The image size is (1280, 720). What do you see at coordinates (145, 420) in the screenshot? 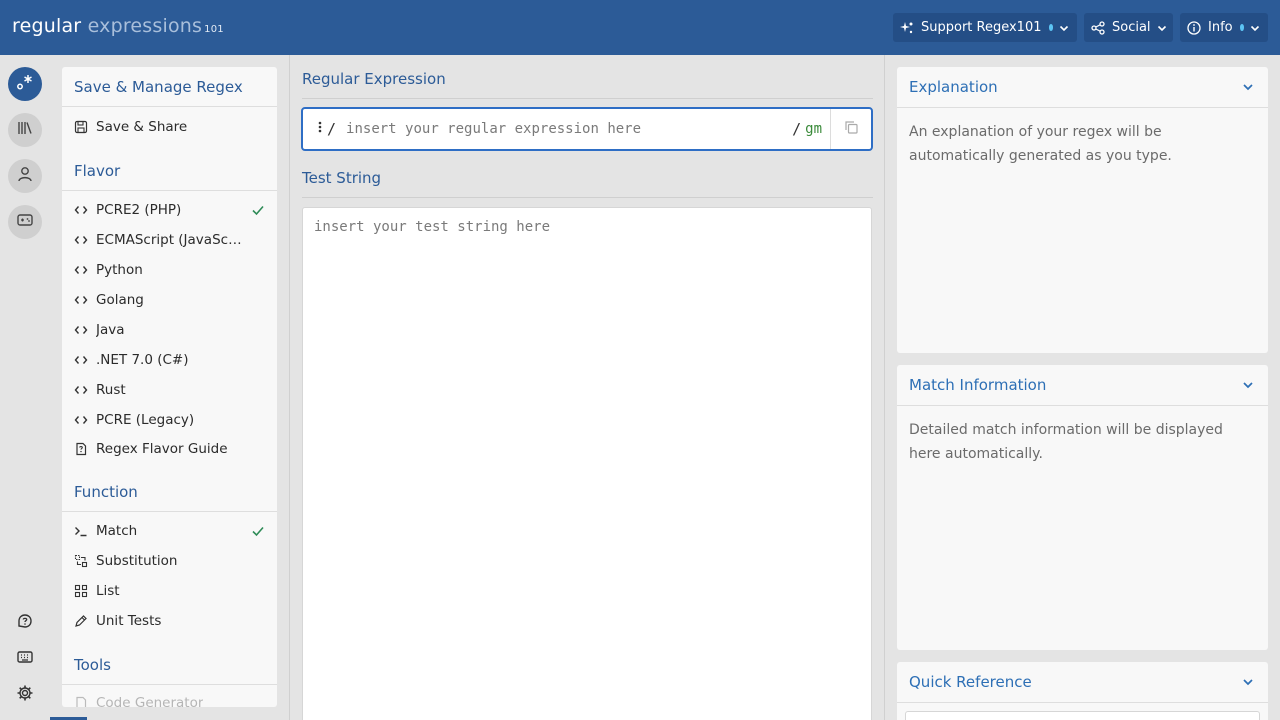
I see `flavor-label: PCRE (Legacy)` at bounding box center [145, 420].